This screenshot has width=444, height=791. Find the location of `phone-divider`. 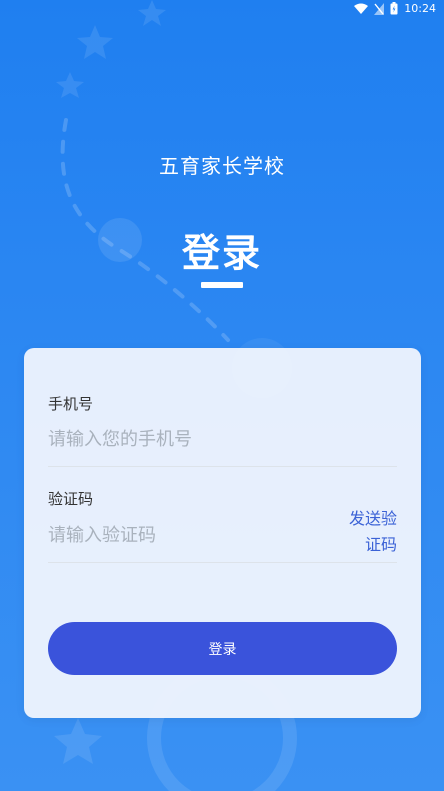

phone-divider is located at coordinates (222, 466).